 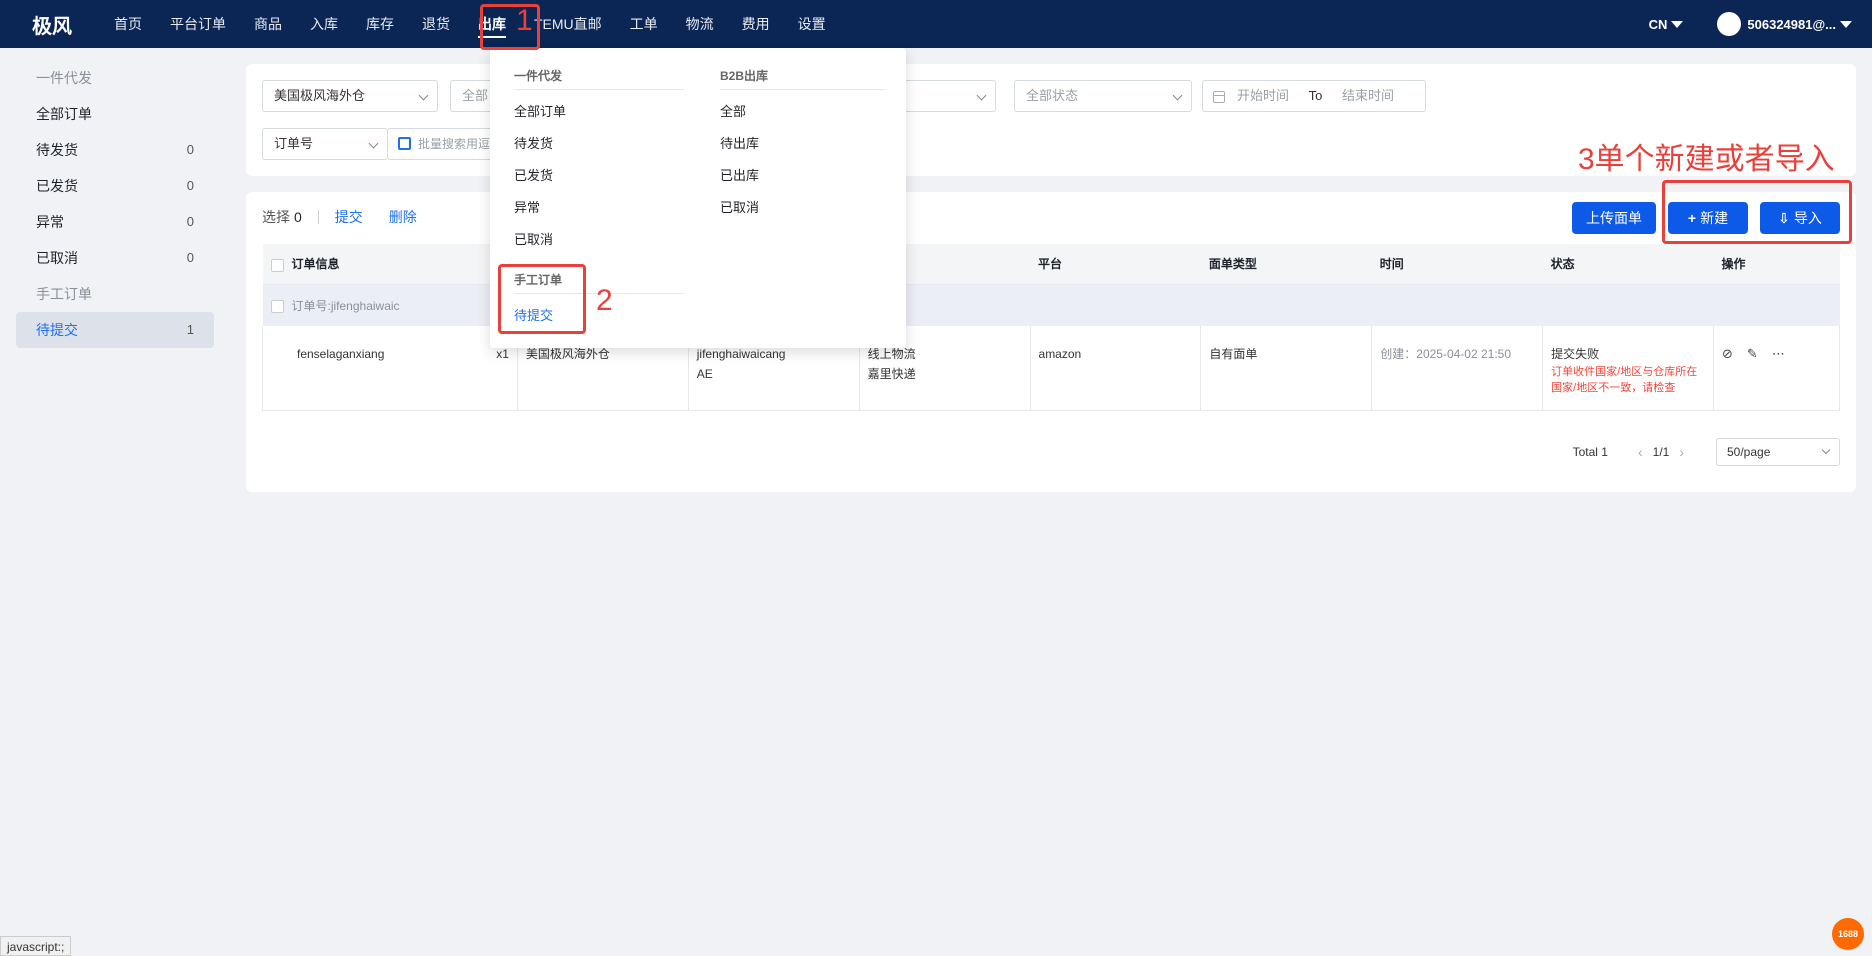 I want to click on upload-label-text: 上传面单, so click(x=1614, y=218).